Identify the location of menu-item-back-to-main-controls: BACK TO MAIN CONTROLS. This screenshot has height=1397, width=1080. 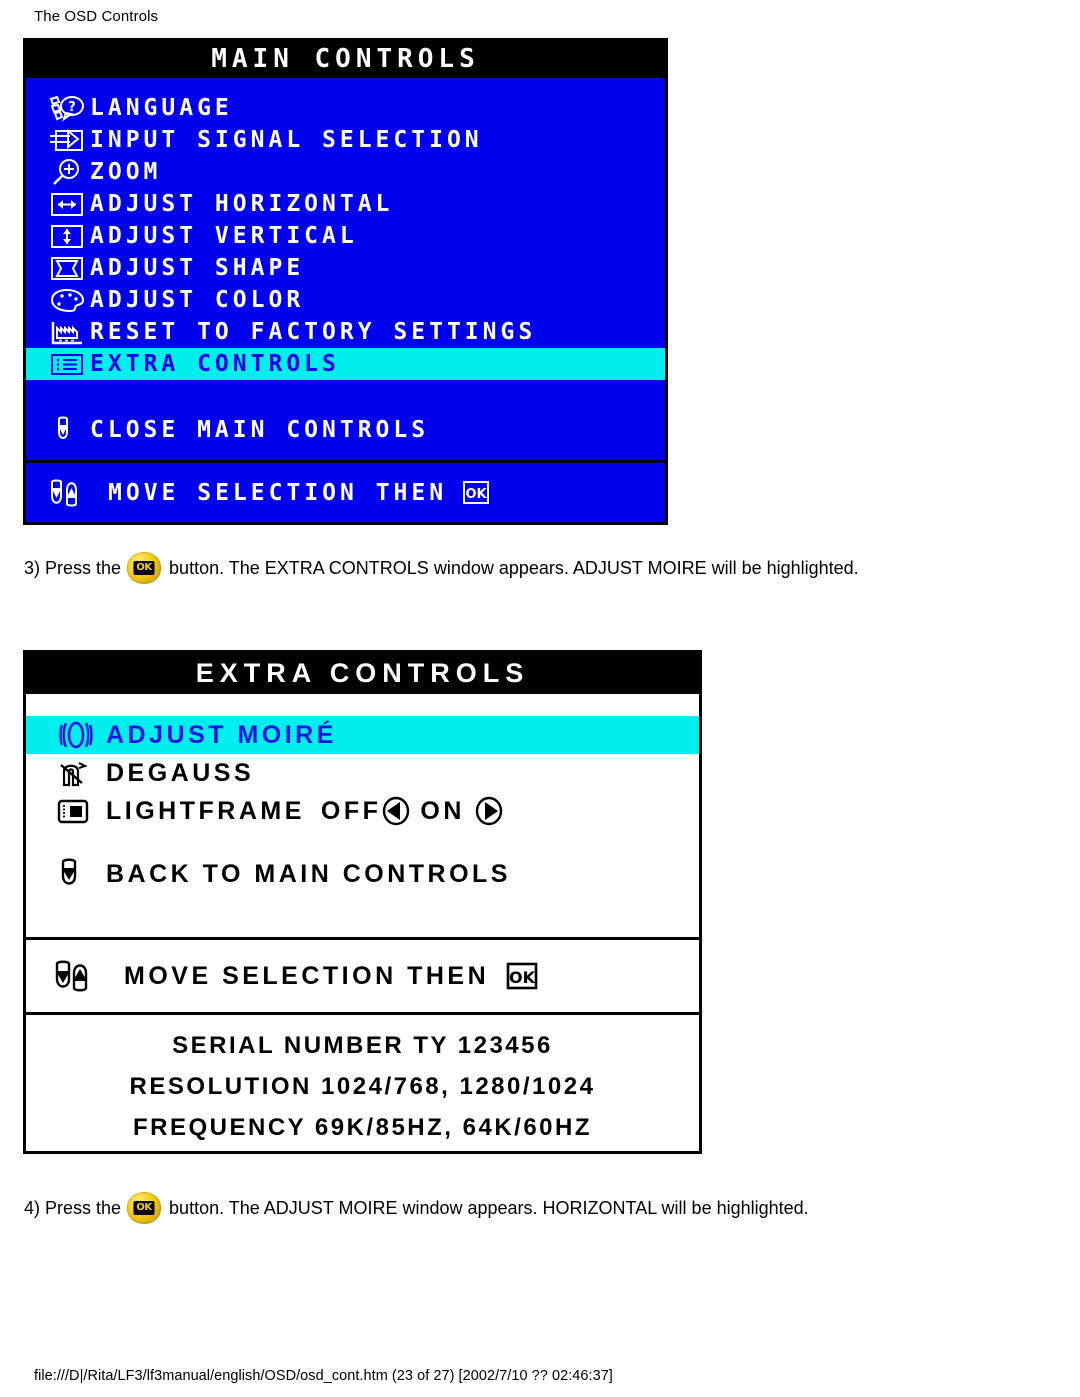
(362, 874).